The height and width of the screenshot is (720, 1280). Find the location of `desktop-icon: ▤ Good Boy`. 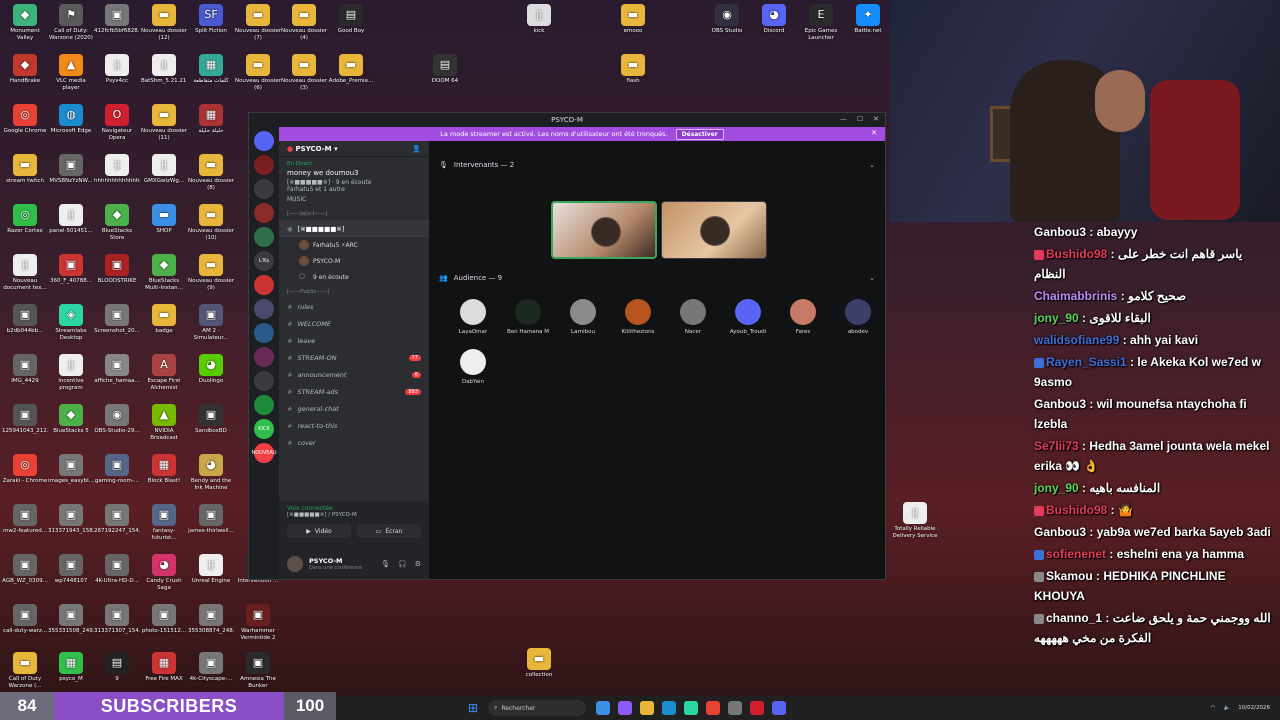

desktop-icon: ▤ Good Boy is located at coordinates (351, 19).